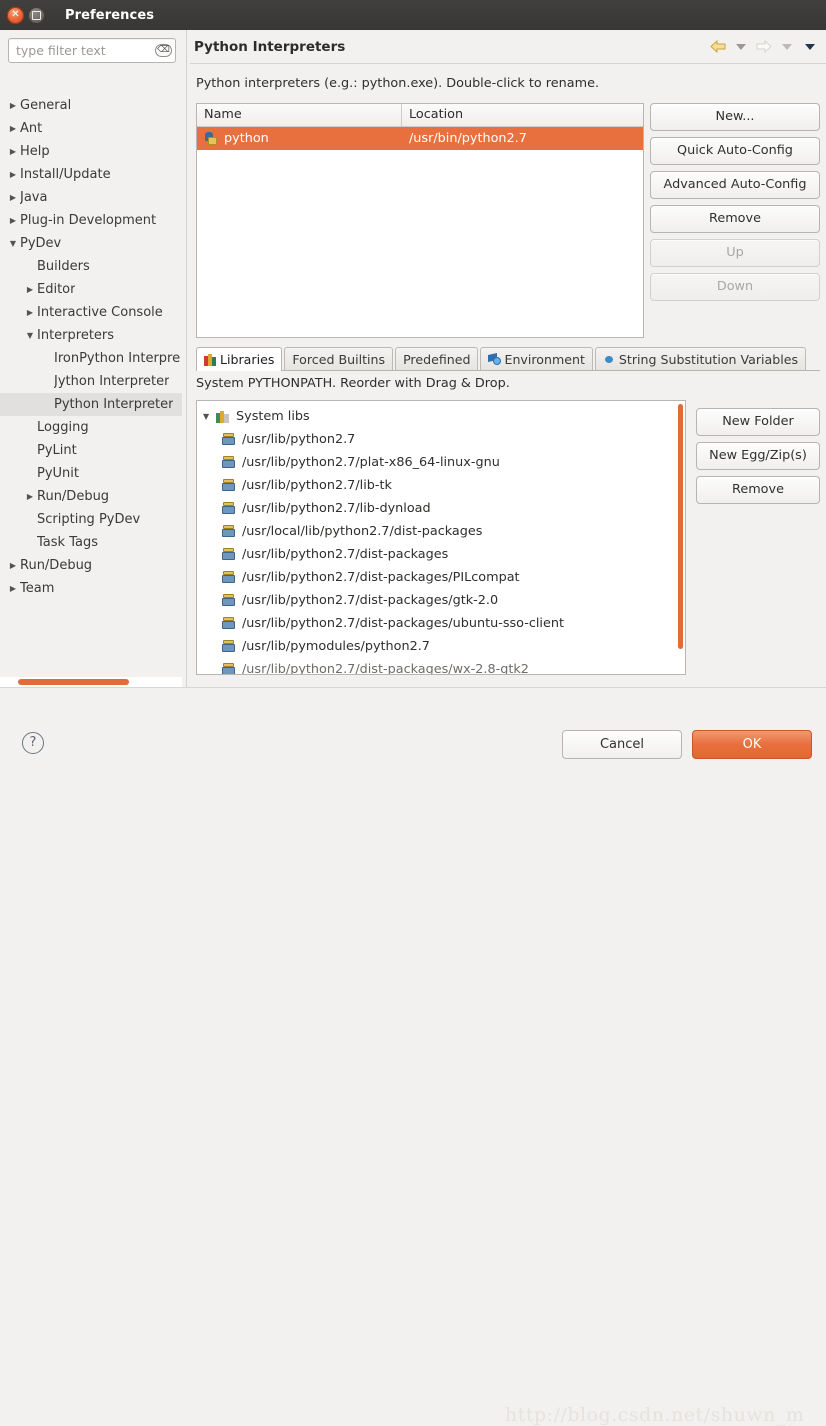 The height and width of the screenshot is (1426, 826). I want to click on panel-nav, so click(764, 47).